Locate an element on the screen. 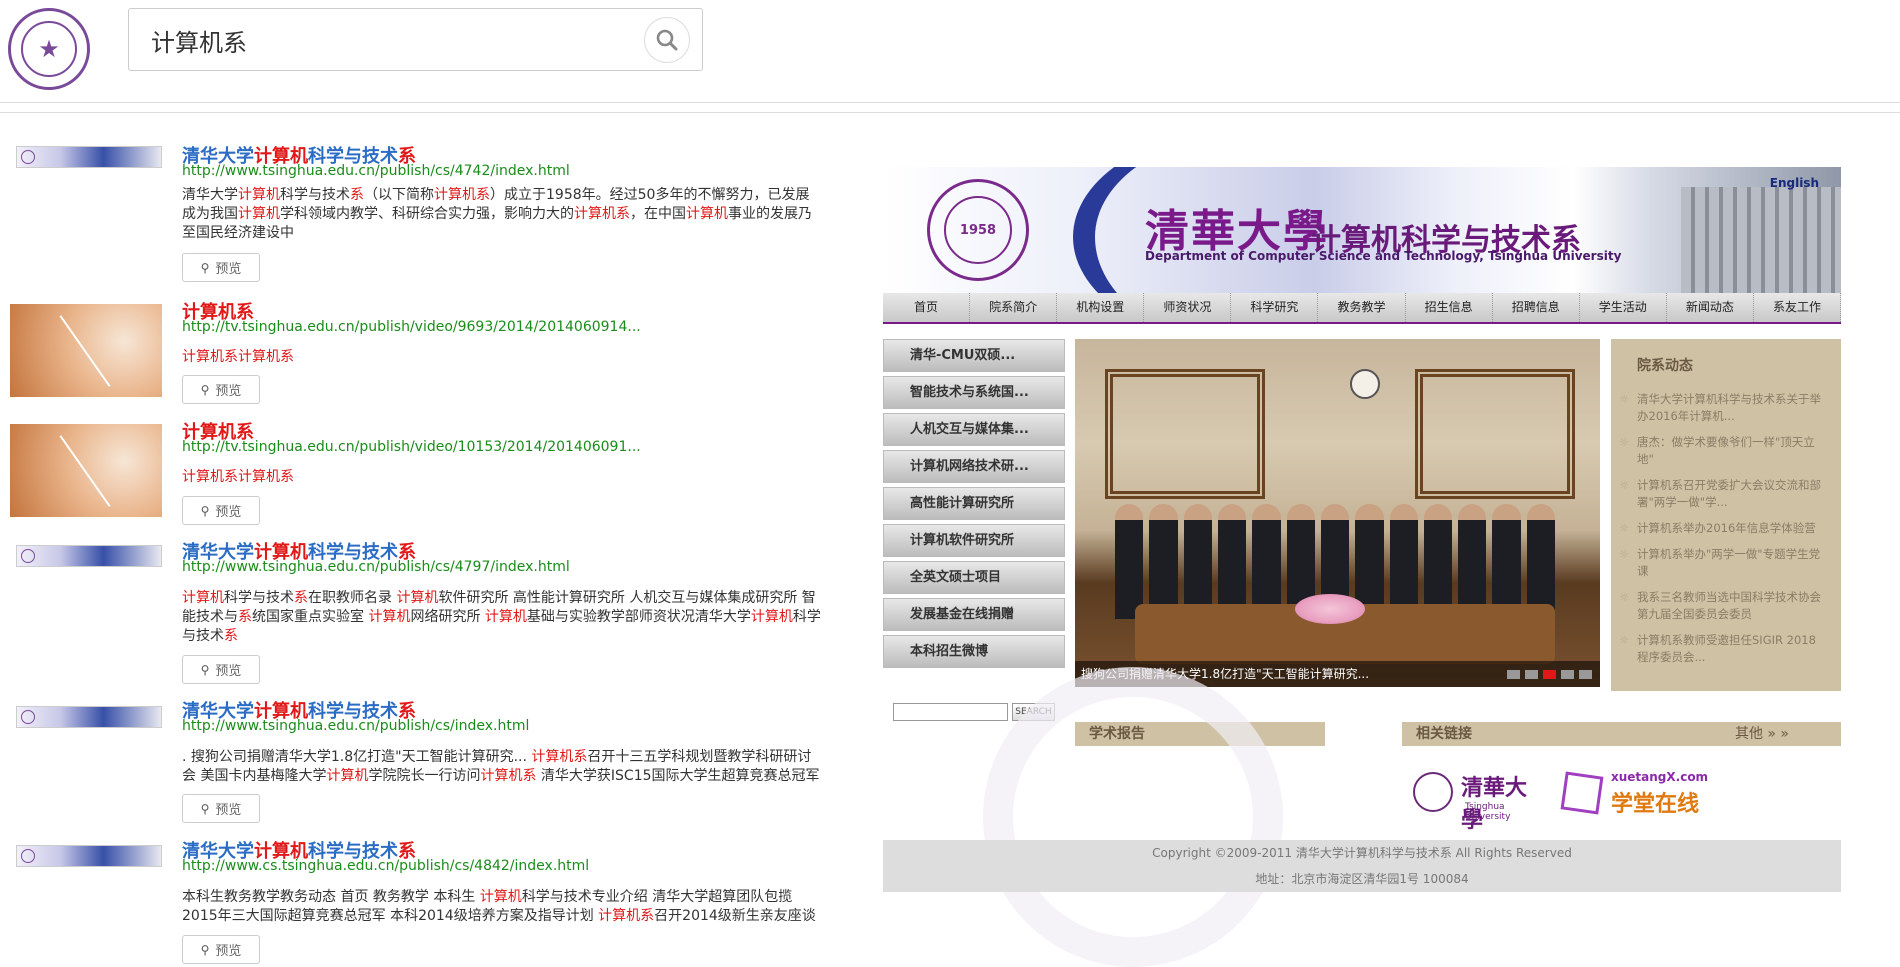  nav-item: 首页 is located at coordinates (927, 307).